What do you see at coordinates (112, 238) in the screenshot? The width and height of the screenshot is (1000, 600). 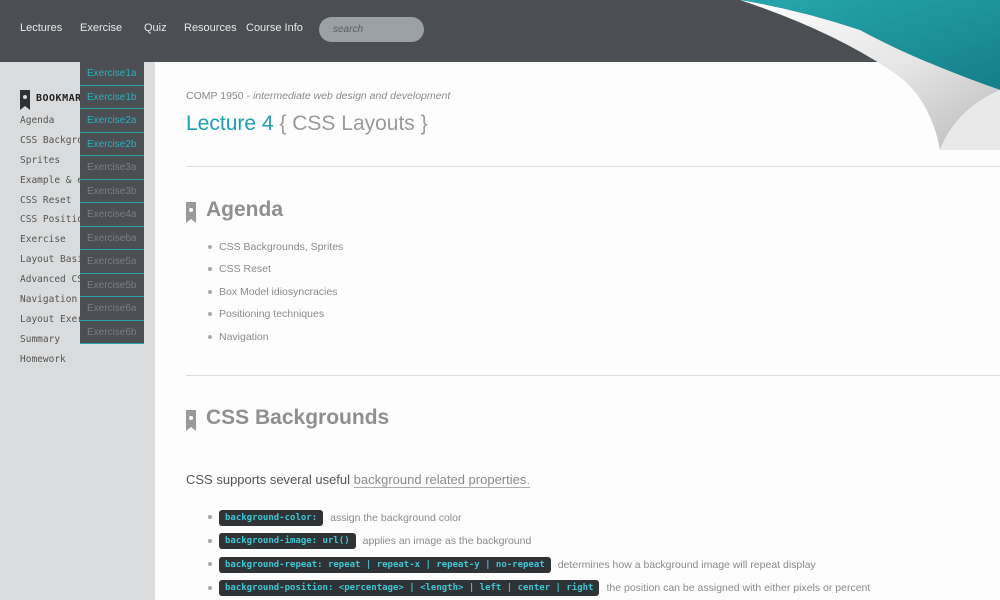 I see `dropdown-item-exerciseba: Exerciseba` at bounding box center [112, 238].